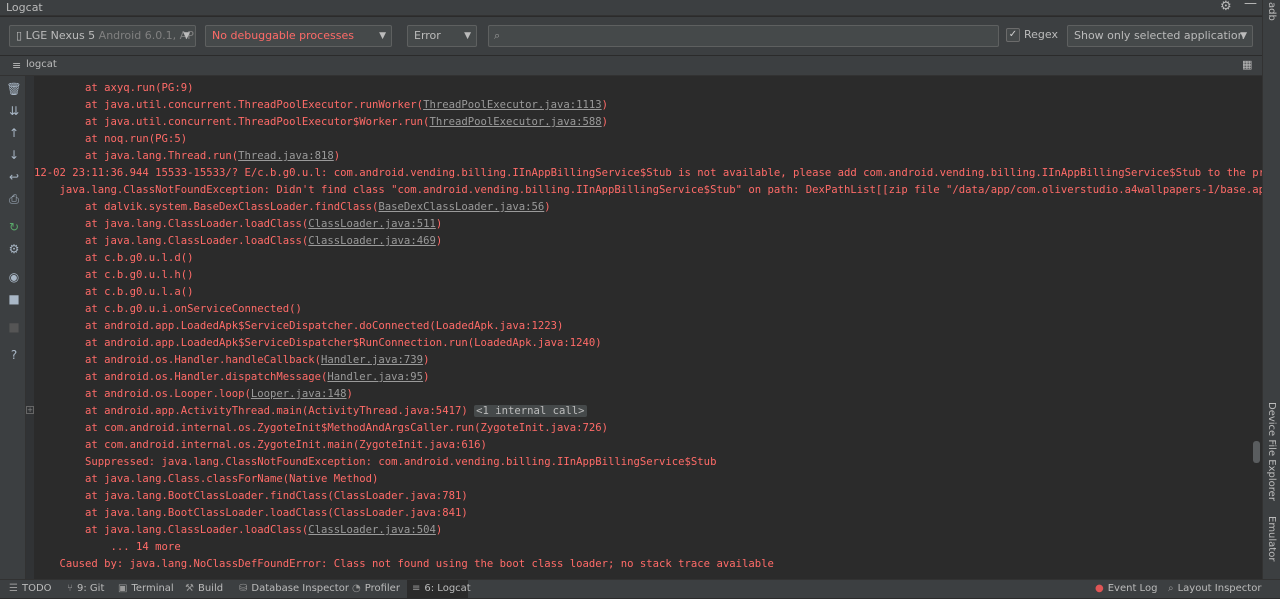  I want to click on source-link: Looper.java:148, so click(299, 394).